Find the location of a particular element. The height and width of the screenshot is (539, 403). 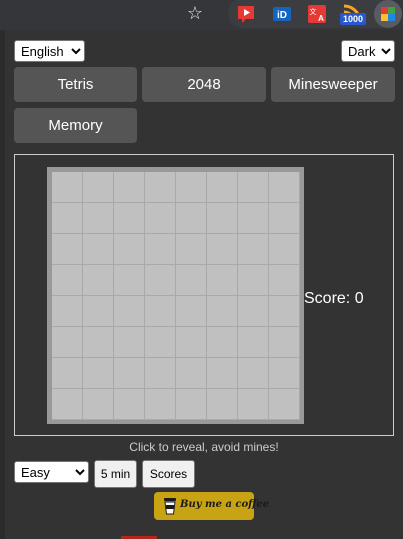

time-button: 5 min is located at coordinates (115, 474).